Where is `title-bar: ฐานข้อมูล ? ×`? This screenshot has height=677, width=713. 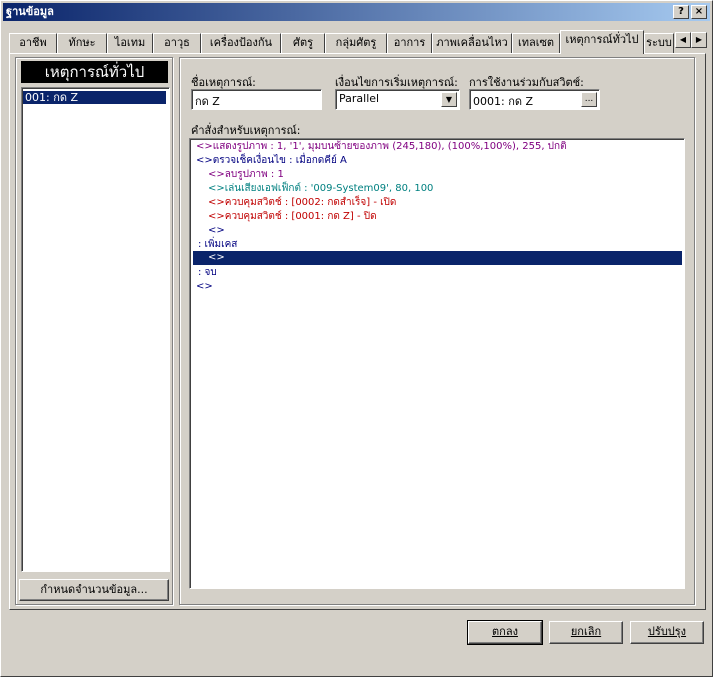 title-bar: ฐานข้อมูล ? × is located at coordinates (356, 12).